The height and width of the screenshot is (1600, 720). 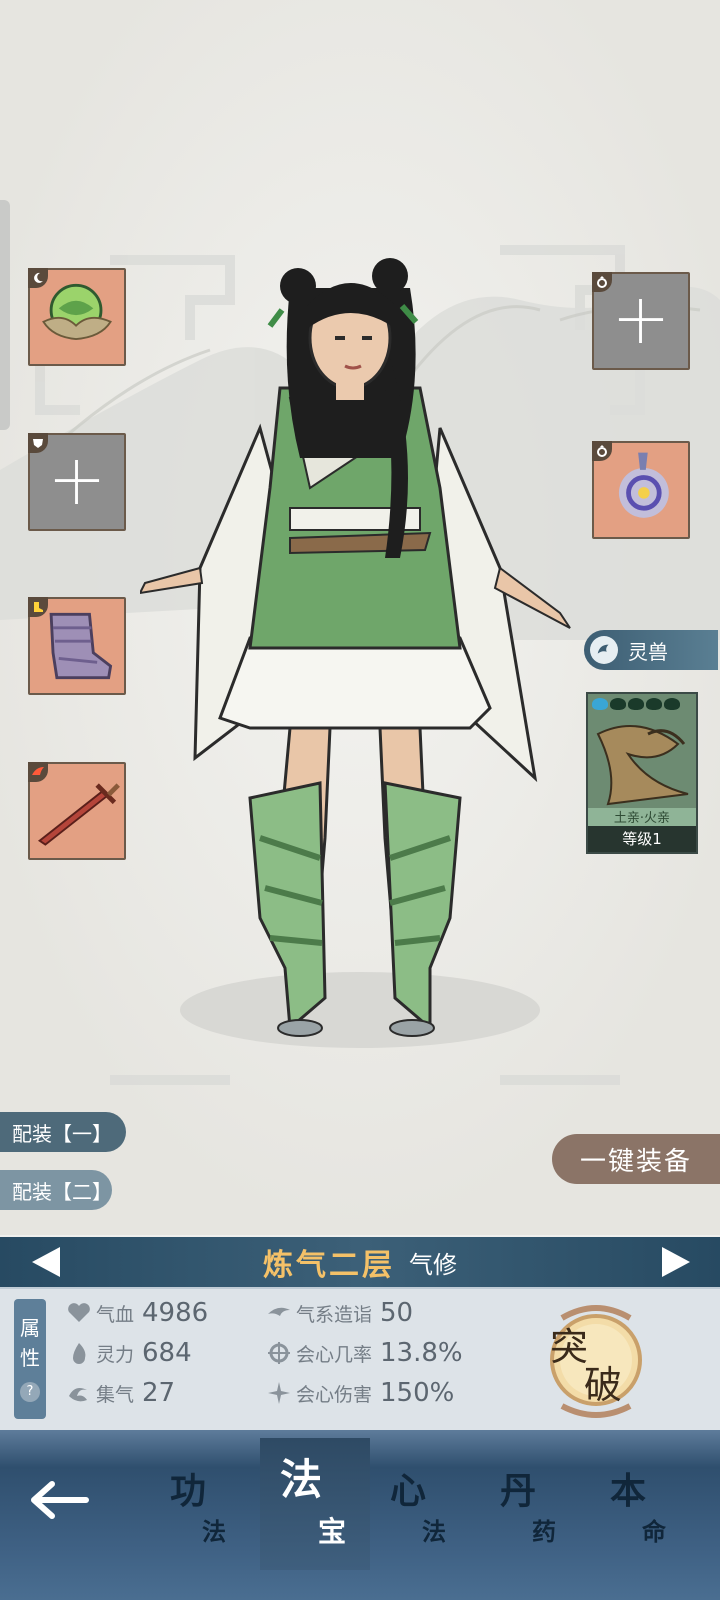 I want to click on stat-spirit: 灵力 684, so click(x=129, y=1353).